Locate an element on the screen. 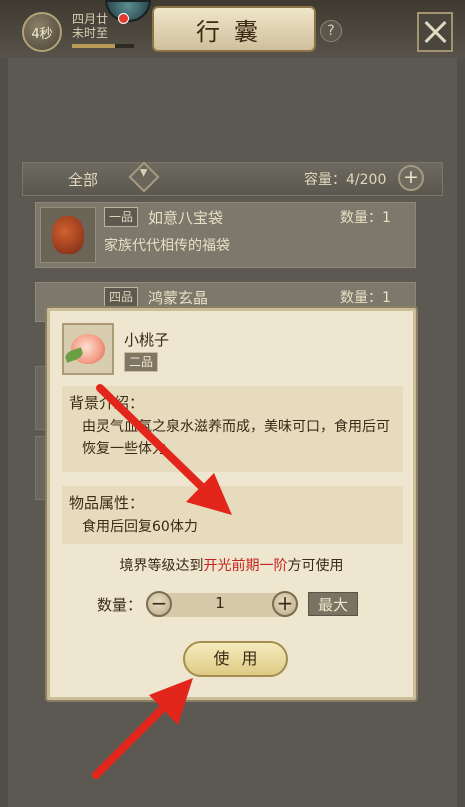  time-progress-bar is located at coordinates (103, 46).